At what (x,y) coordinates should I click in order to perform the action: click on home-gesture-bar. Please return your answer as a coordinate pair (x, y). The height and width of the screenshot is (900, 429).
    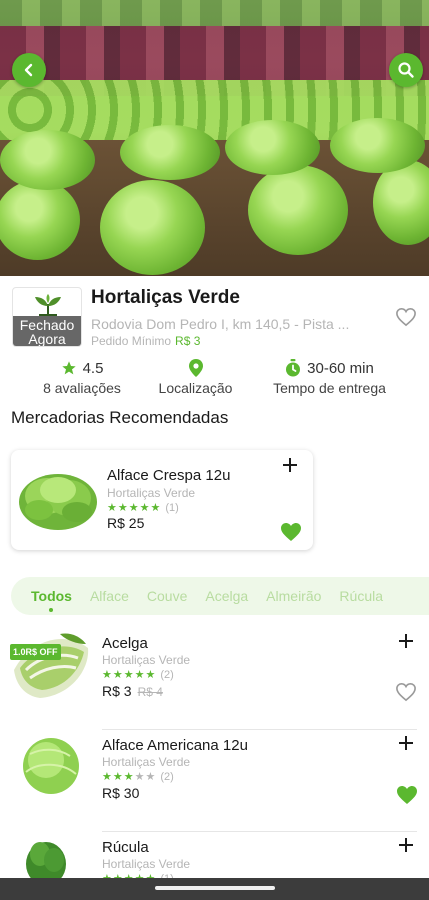
    Looking at the image, I should click on (215, 888).